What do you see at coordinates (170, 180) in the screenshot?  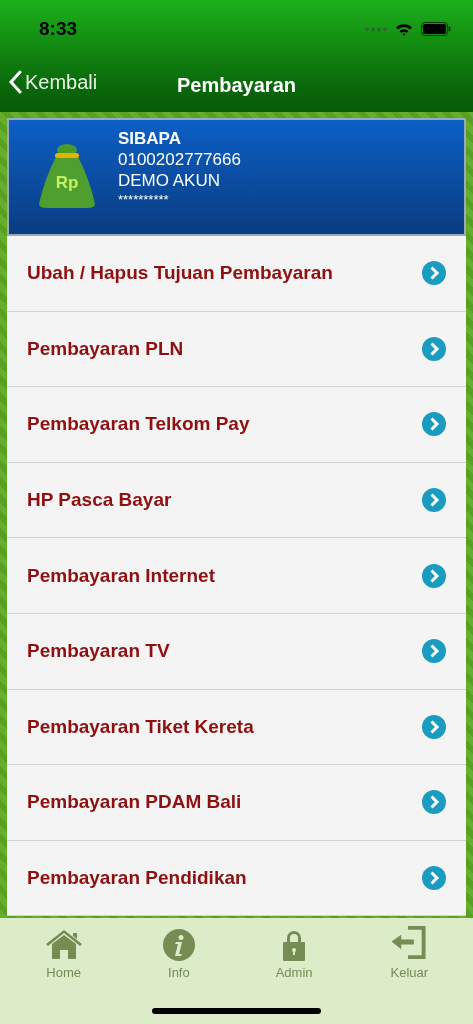 I see `account-holder: DEMO AKUN` at bounding box center [170, 180].